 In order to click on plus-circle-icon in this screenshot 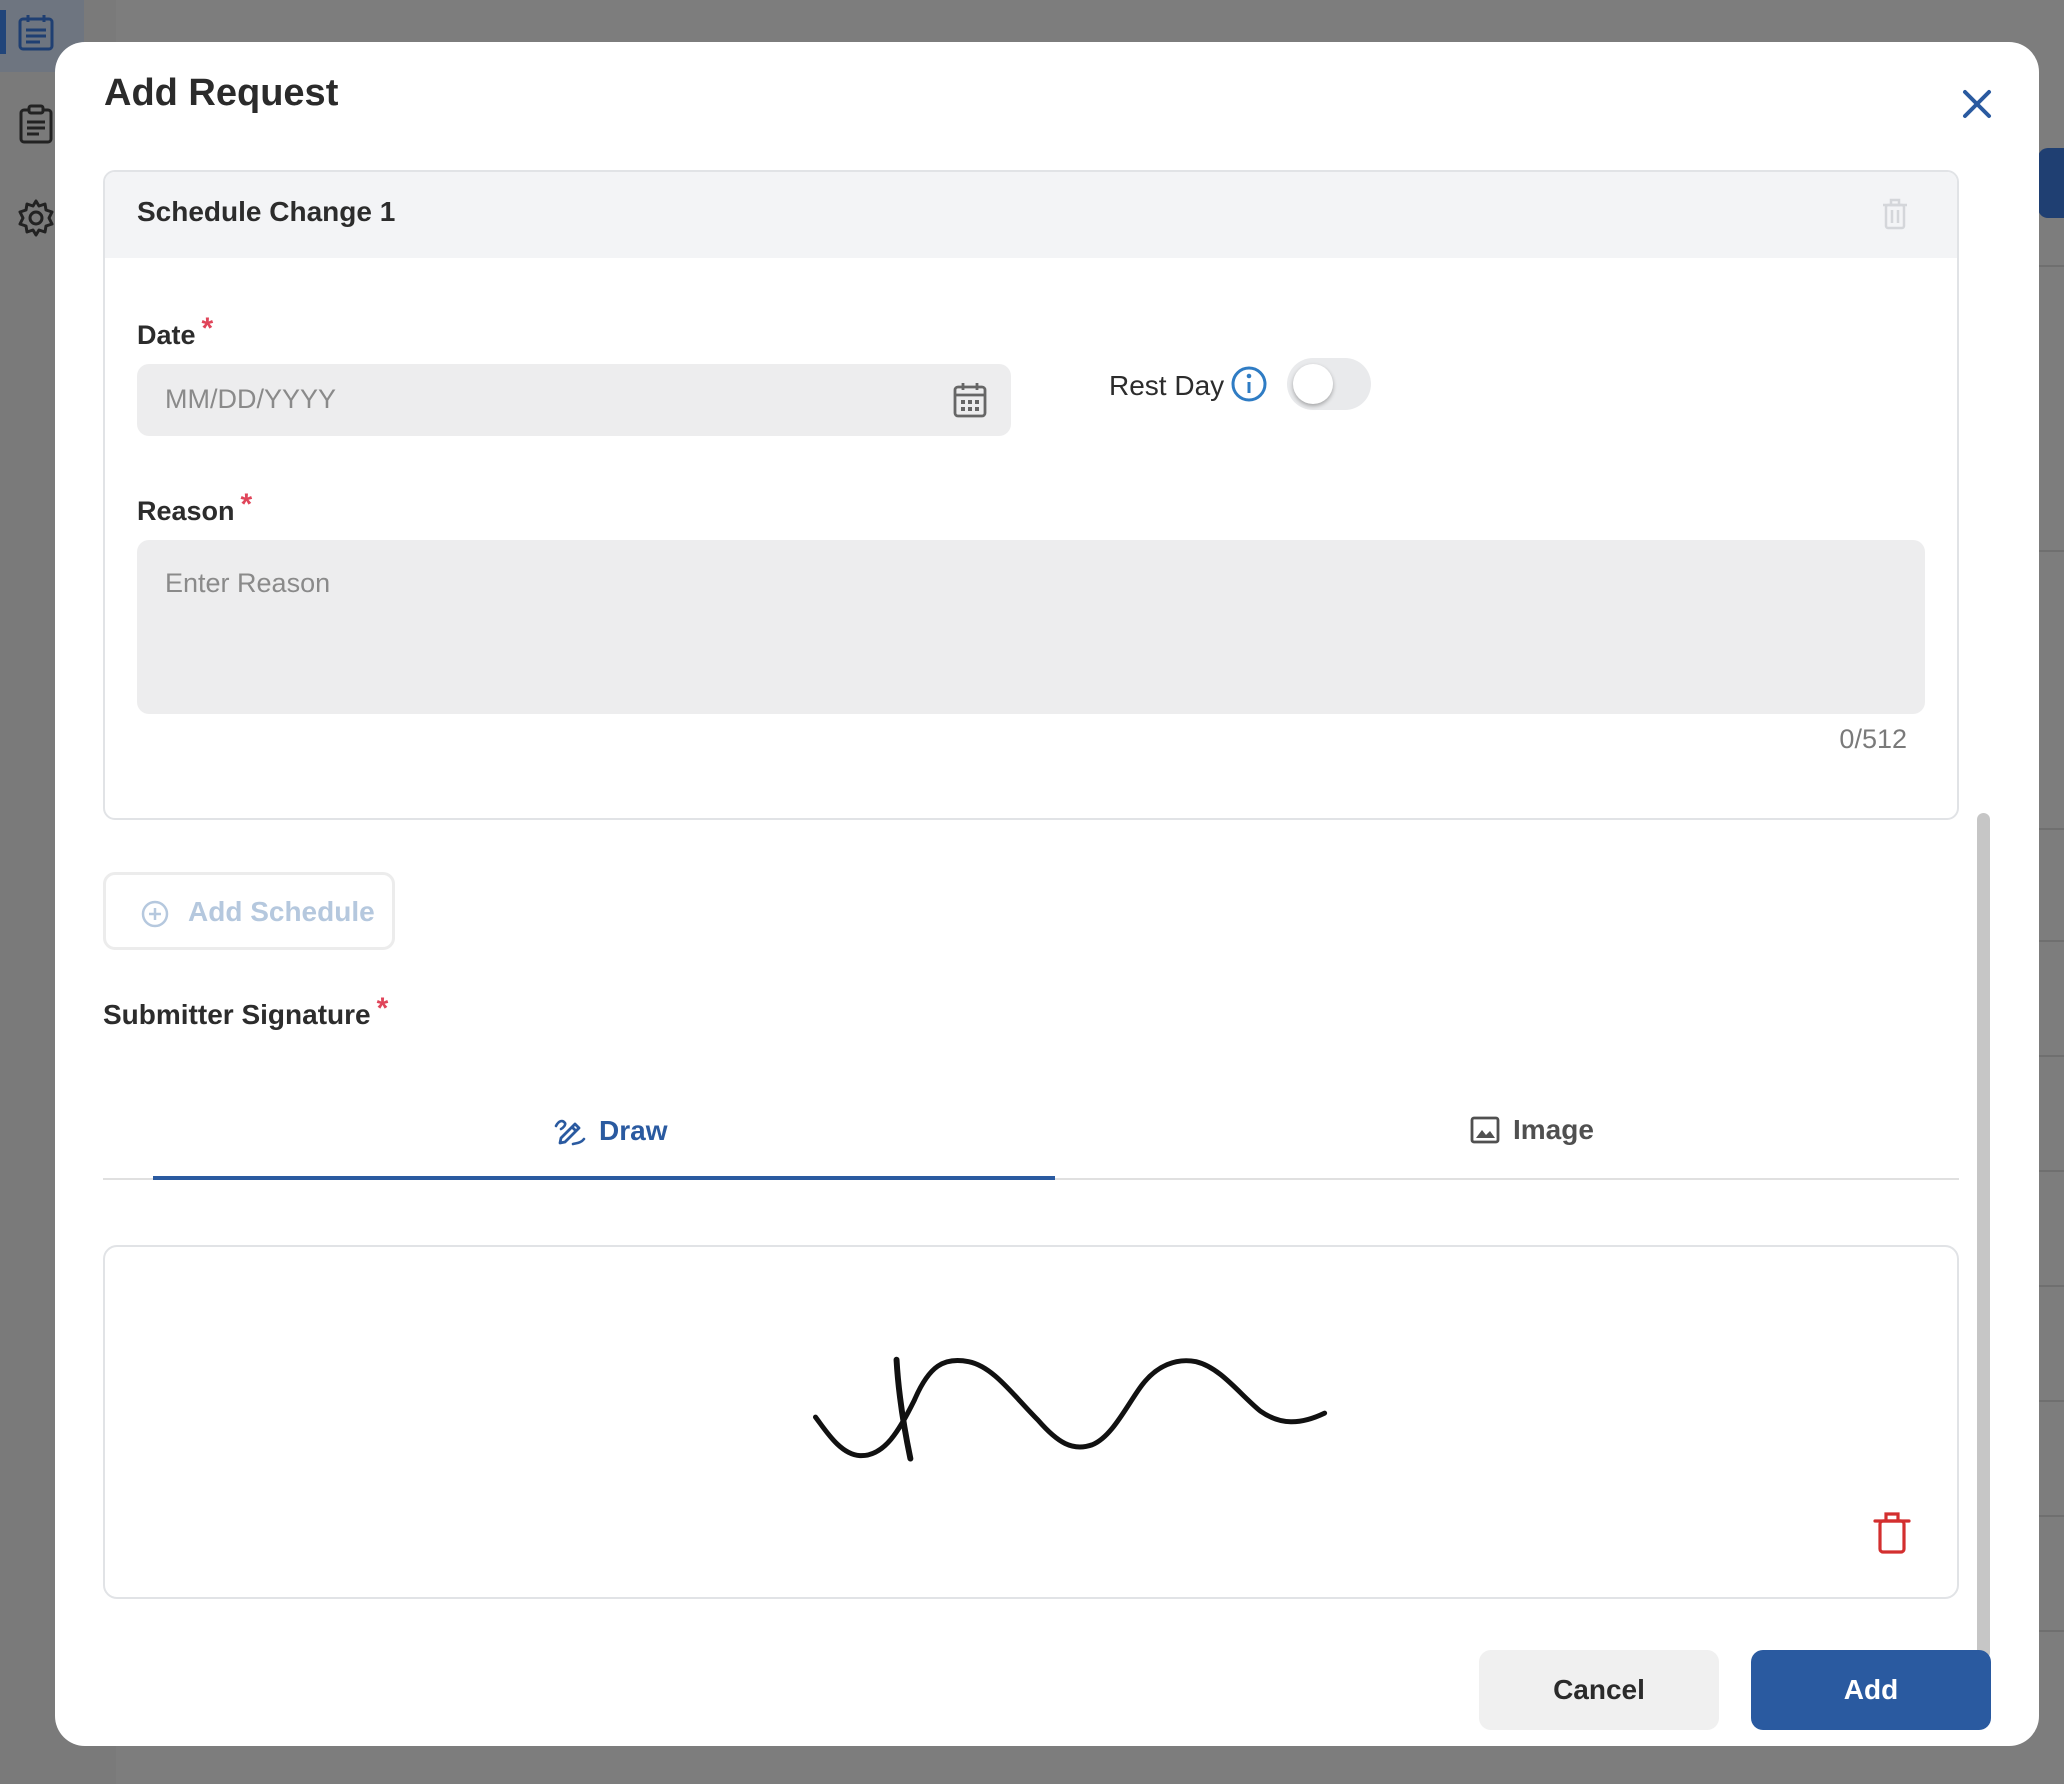, I will do `click(155, 914)`.